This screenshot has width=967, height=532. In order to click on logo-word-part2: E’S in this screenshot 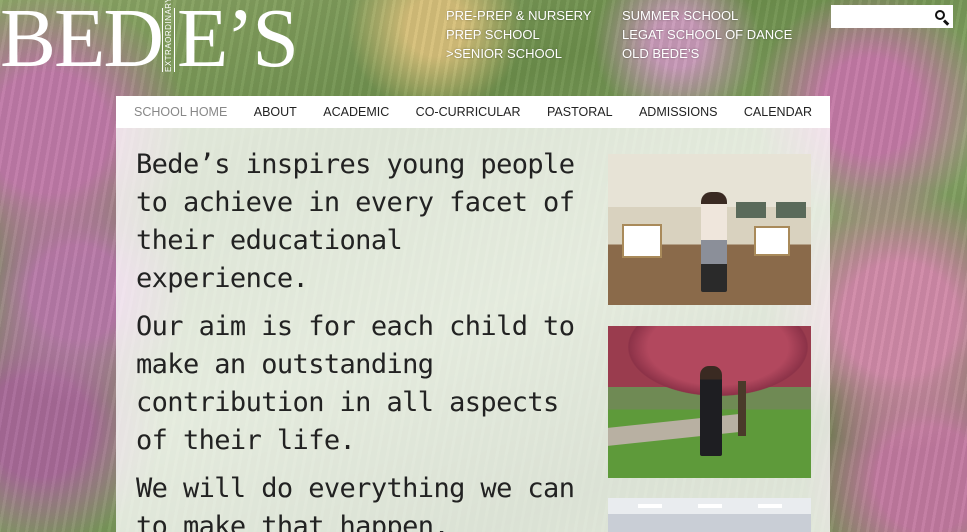, I will do `click(238, 42)`.